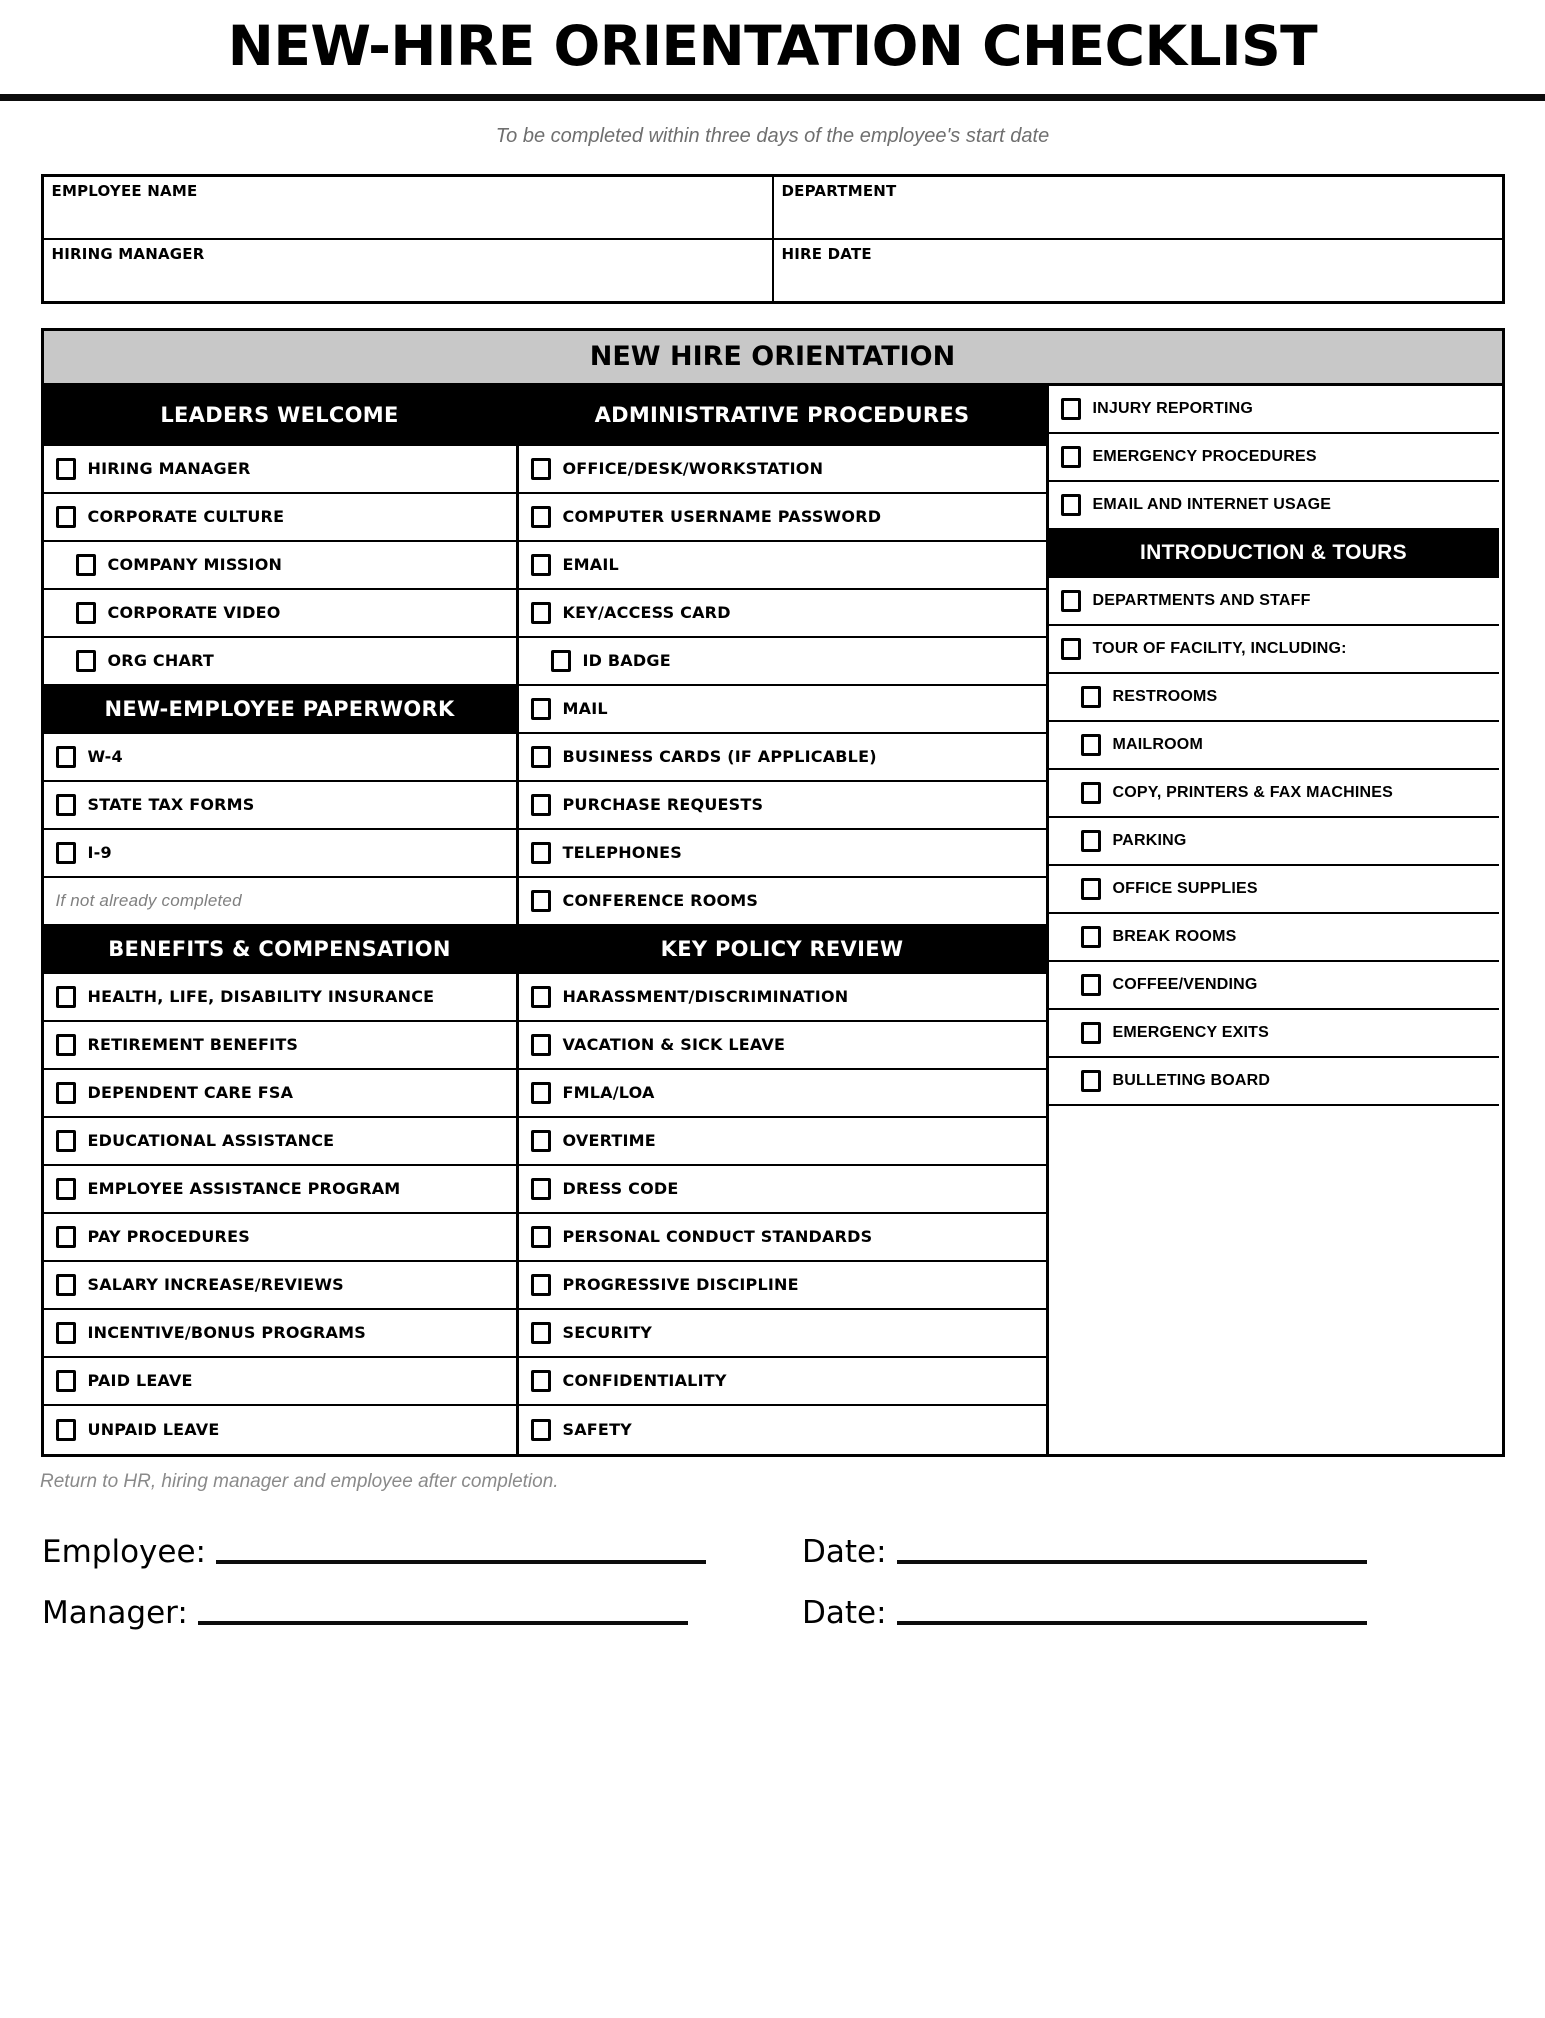 The width and height of the screenshot is (1545, 2018). I want to click on checklist-item-emergency-procedures: EMERGENCY PROCEDURES, so click(1273, 458).